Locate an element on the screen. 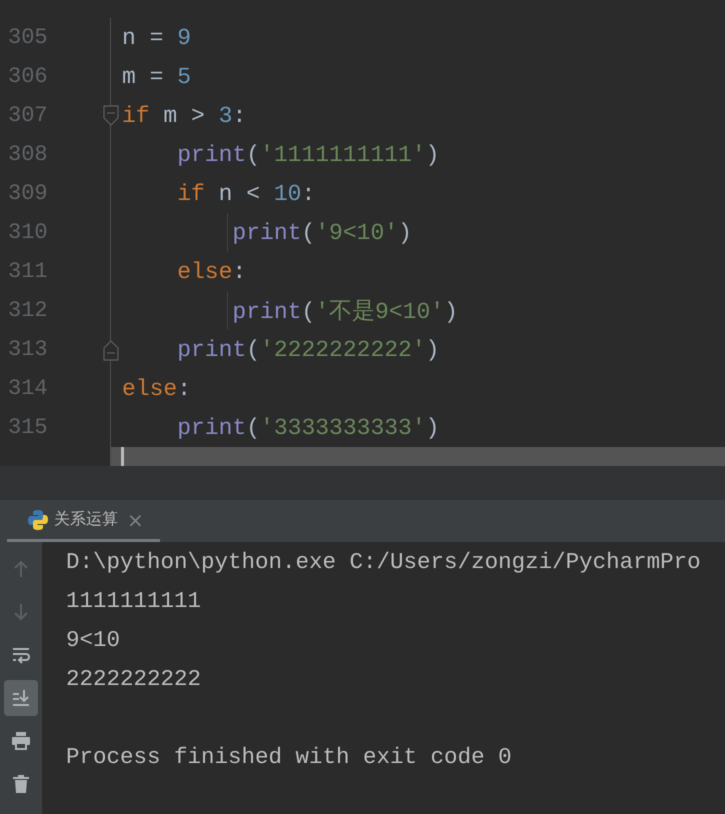 The height and width of the screenshot is (814, 725). scroll-to-end-icon is located at coordinates (21, 698).